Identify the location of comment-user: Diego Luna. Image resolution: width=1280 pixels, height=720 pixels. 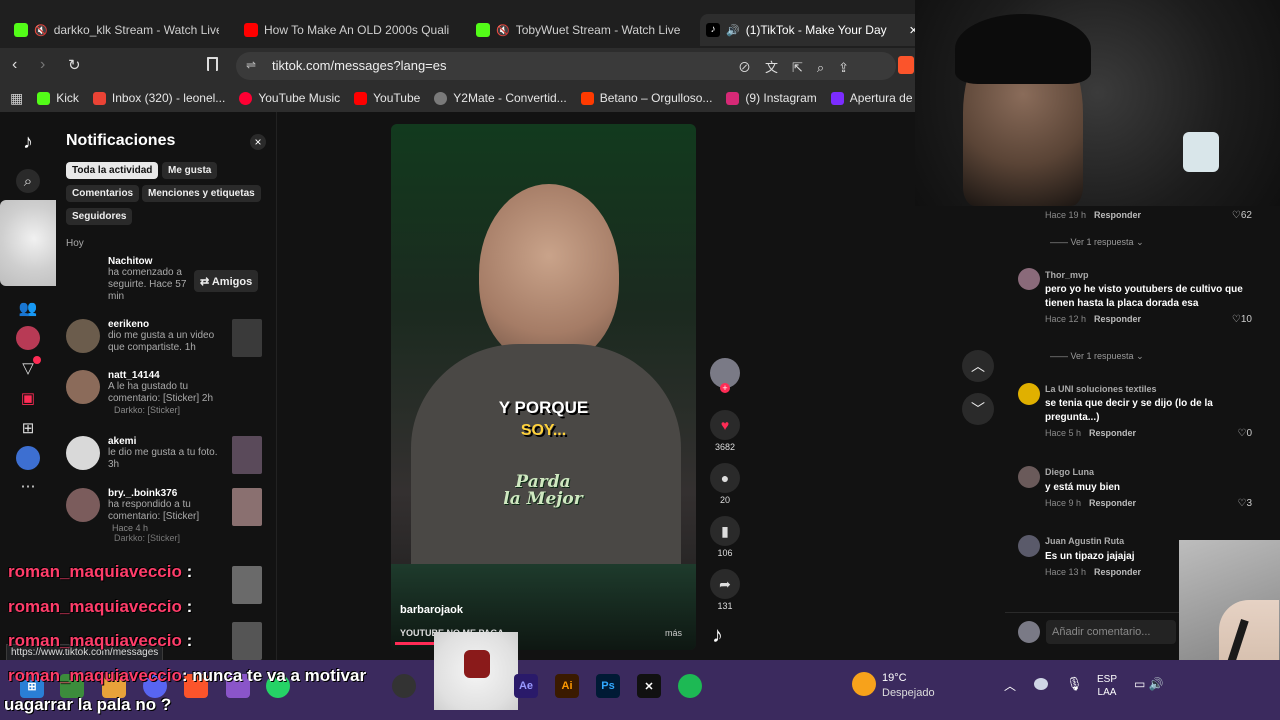
(1152, 472).